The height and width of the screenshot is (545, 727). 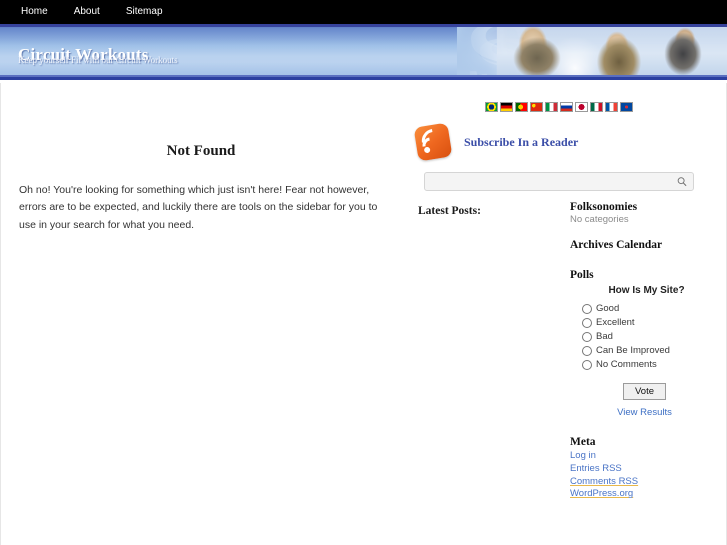 What do you see at coordinates (641, 456) in the screenshot?
I see `meta-link-log-in: Log in` at bounding box center [641, 456].